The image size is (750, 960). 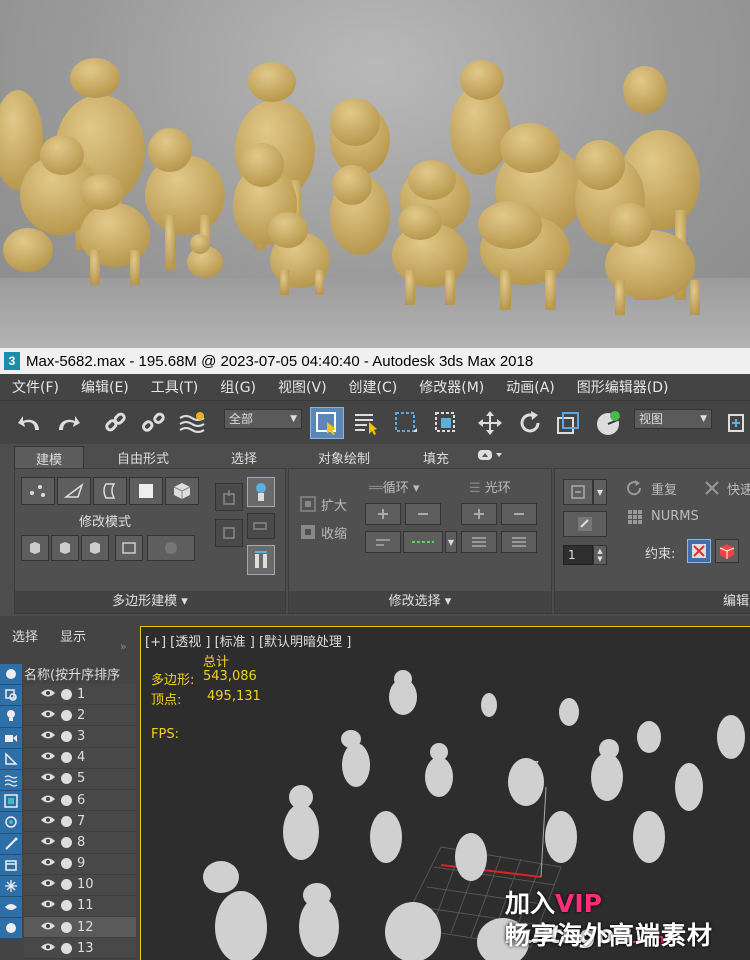 What do you see at coordinates (423, 514) in the screenshot?
I see `loop-shrink-button` at bounding box center [423, 514].